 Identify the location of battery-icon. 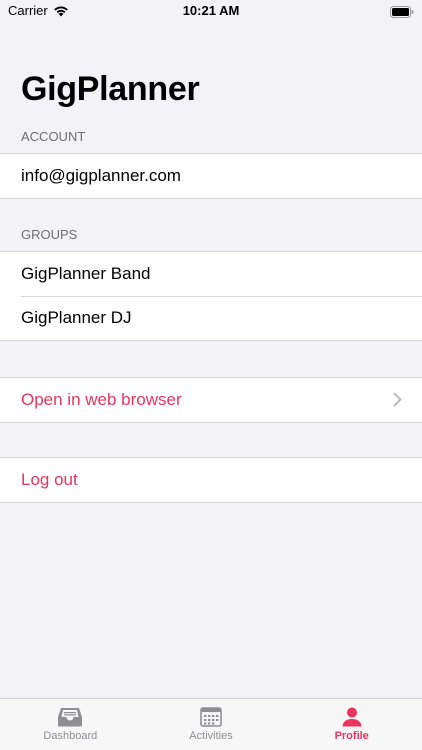
(402, 14).